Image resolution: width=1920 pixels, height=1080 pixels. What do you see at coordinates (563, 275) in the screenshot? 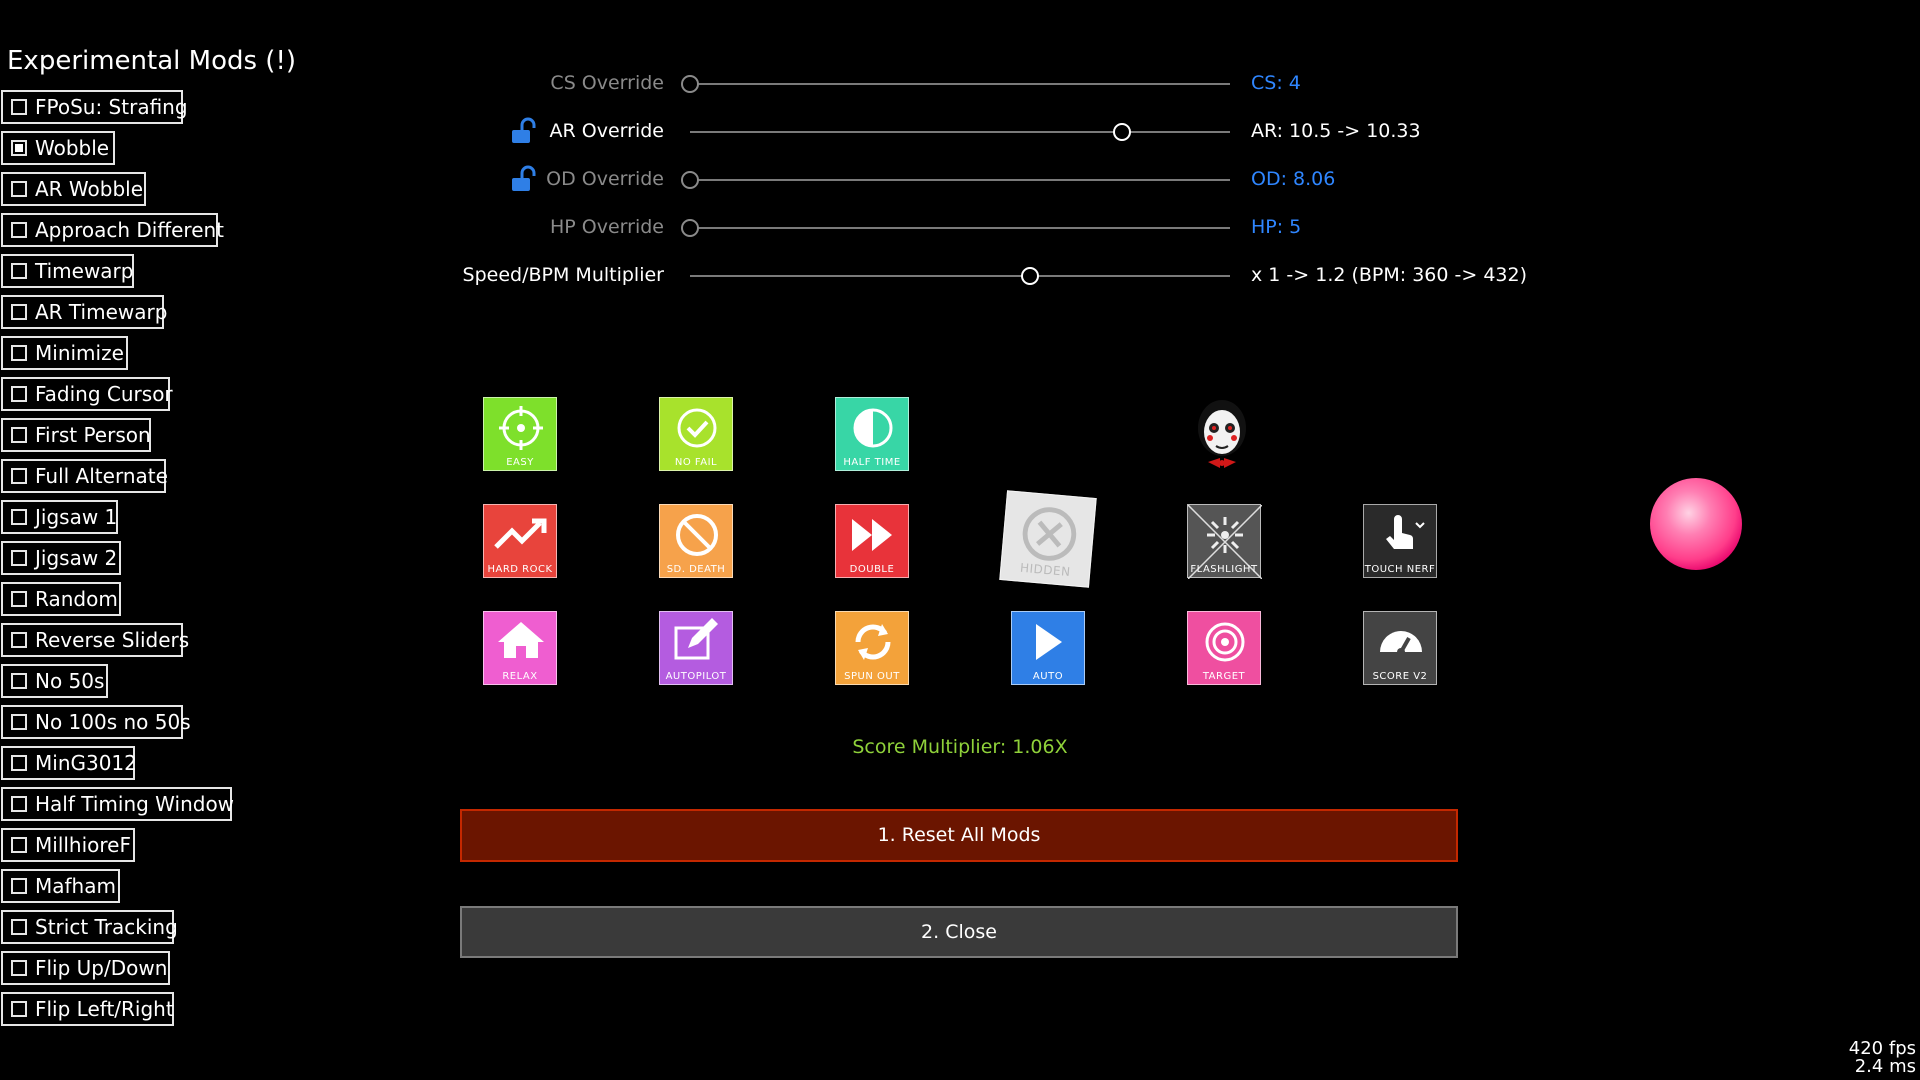
I see `override-label: Speed/BPM Multiplier` at bounding box center [563, 275].